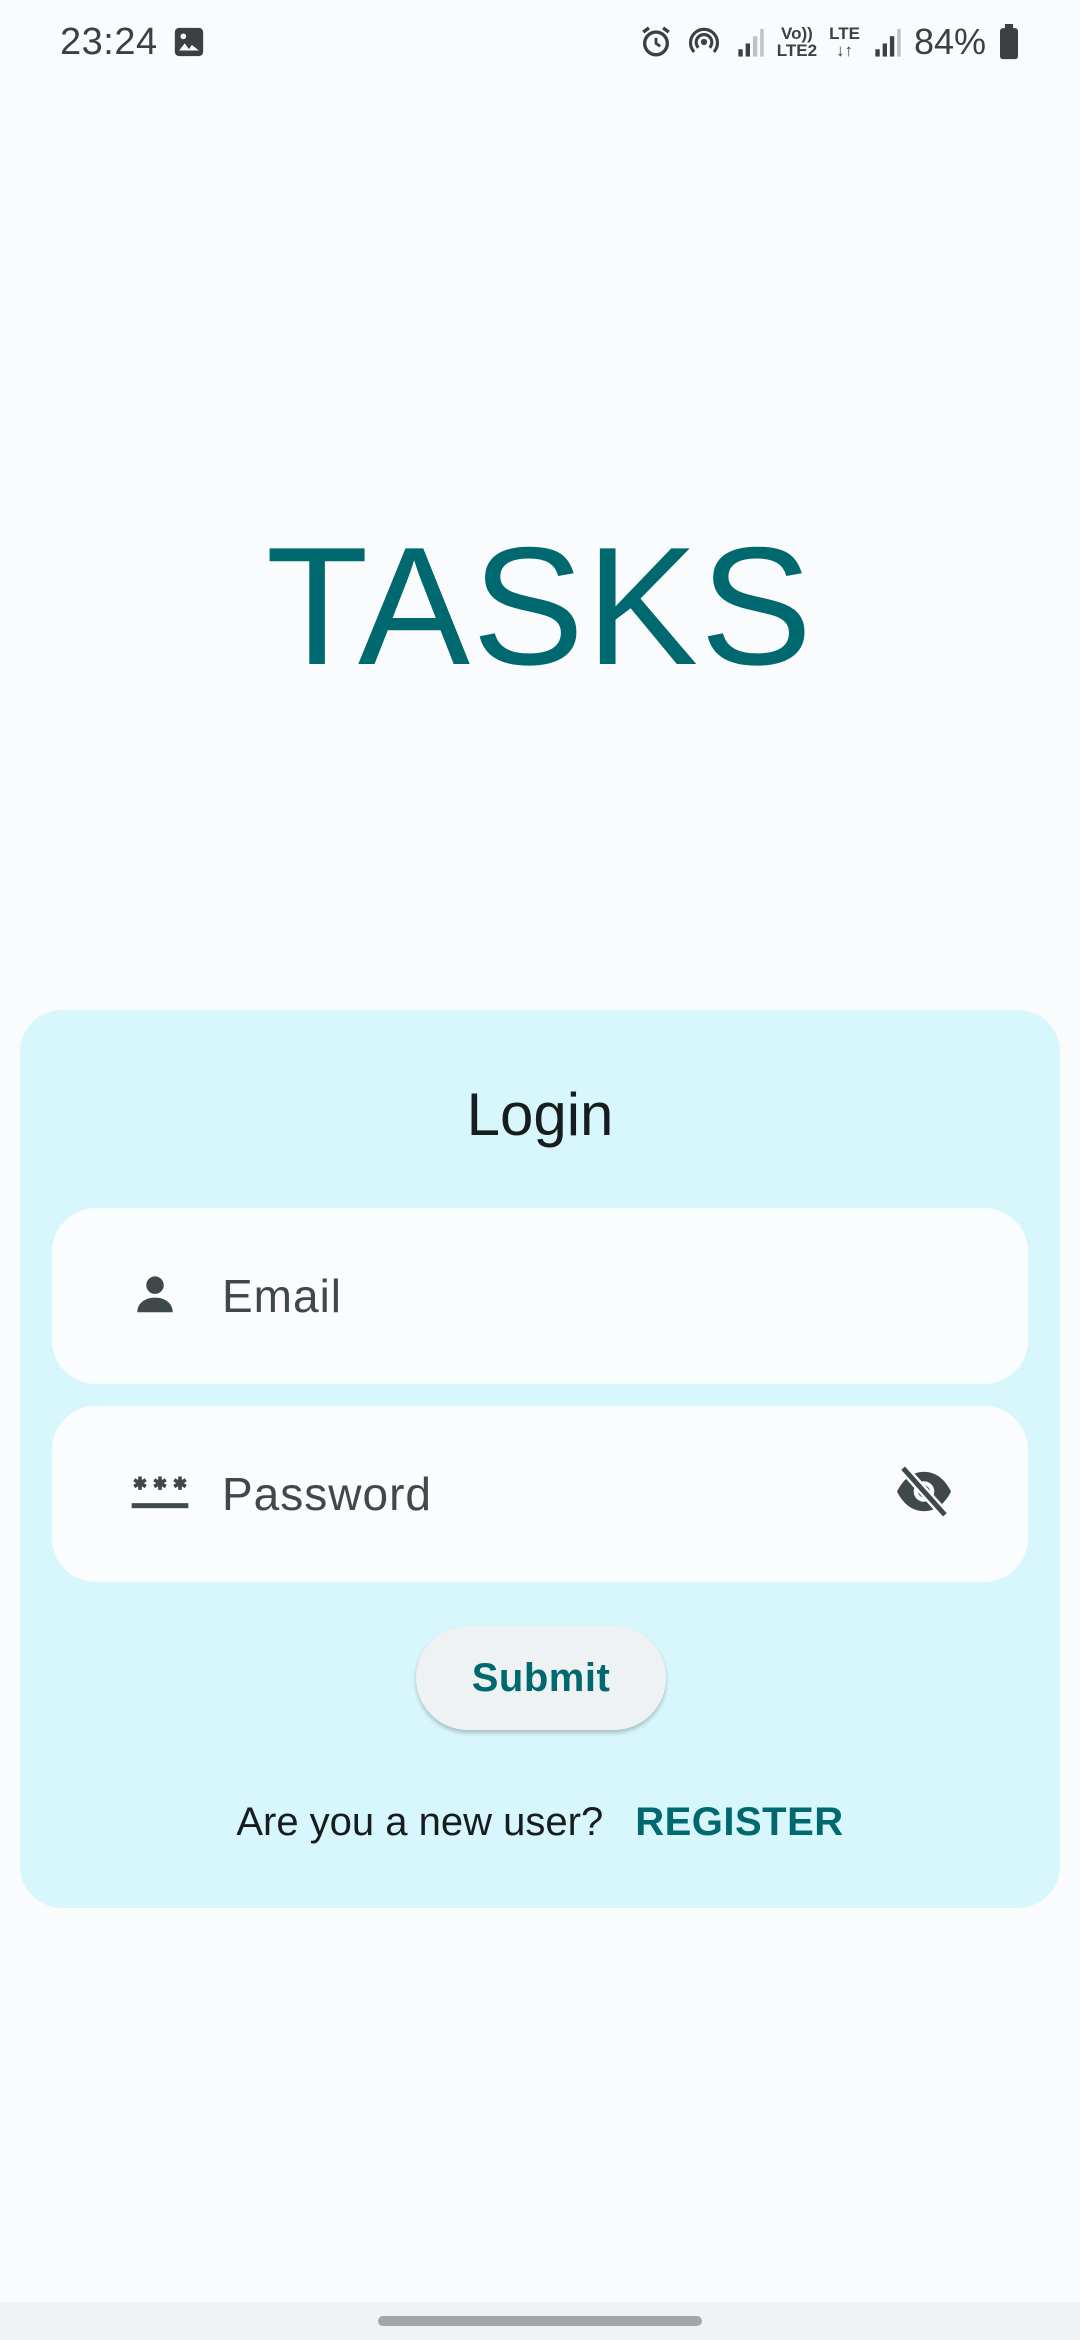 The image size is (1080, 2340). I want to click on hotspot-icon, so click(704, 42).